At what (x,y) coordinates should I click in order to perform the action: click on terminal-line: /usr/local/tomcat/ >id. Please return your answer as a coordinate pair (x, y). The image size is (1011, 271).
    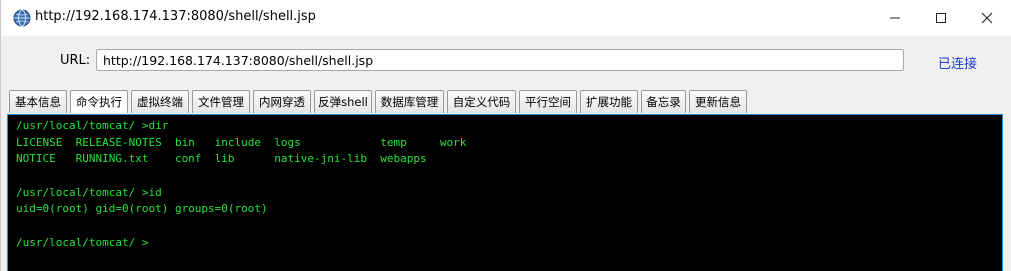
    Looking at the image, I should click on (89, 192).